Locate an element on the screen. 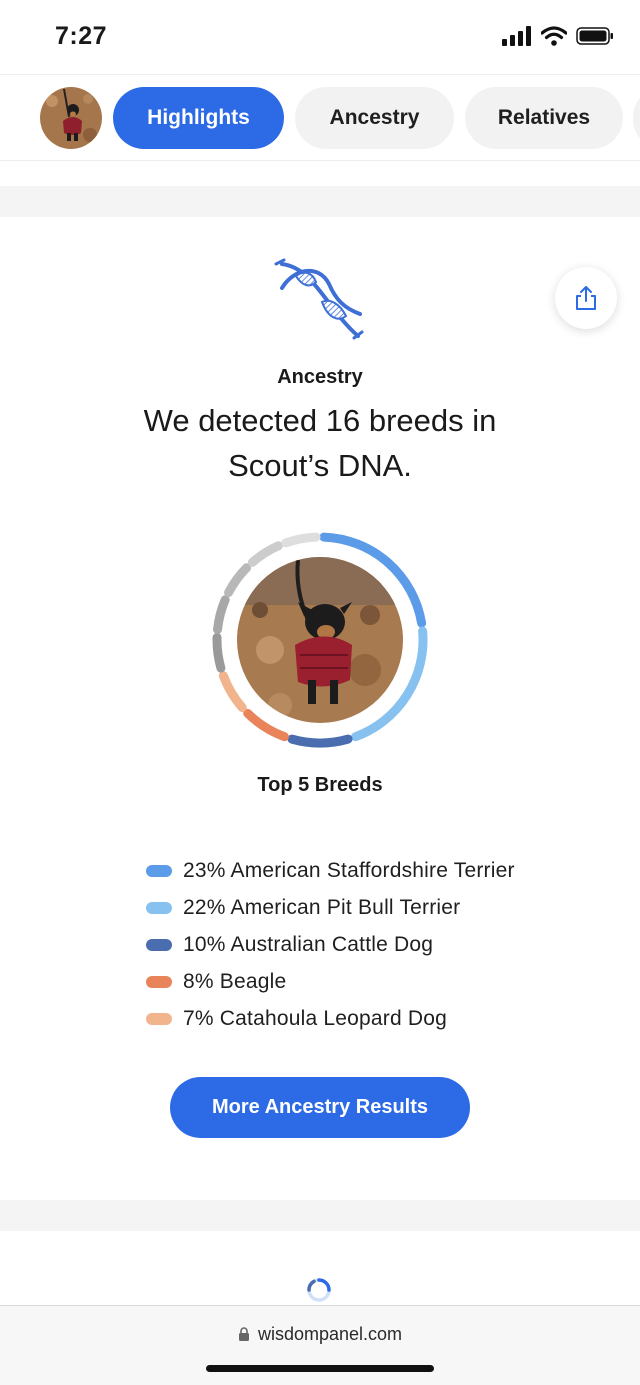  share-button is located at coordinates (586, 298).